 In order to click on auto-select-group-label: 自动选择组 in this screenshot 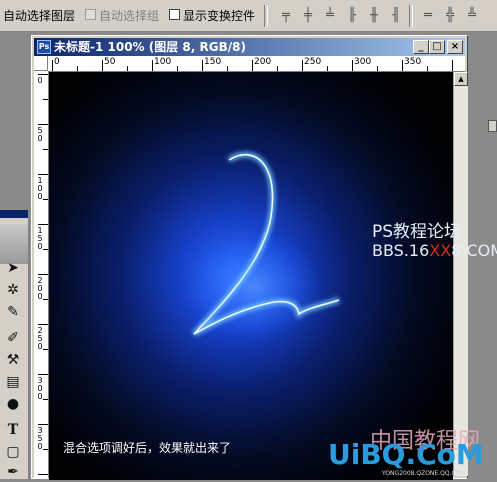, I will do `click(129, 16)`.